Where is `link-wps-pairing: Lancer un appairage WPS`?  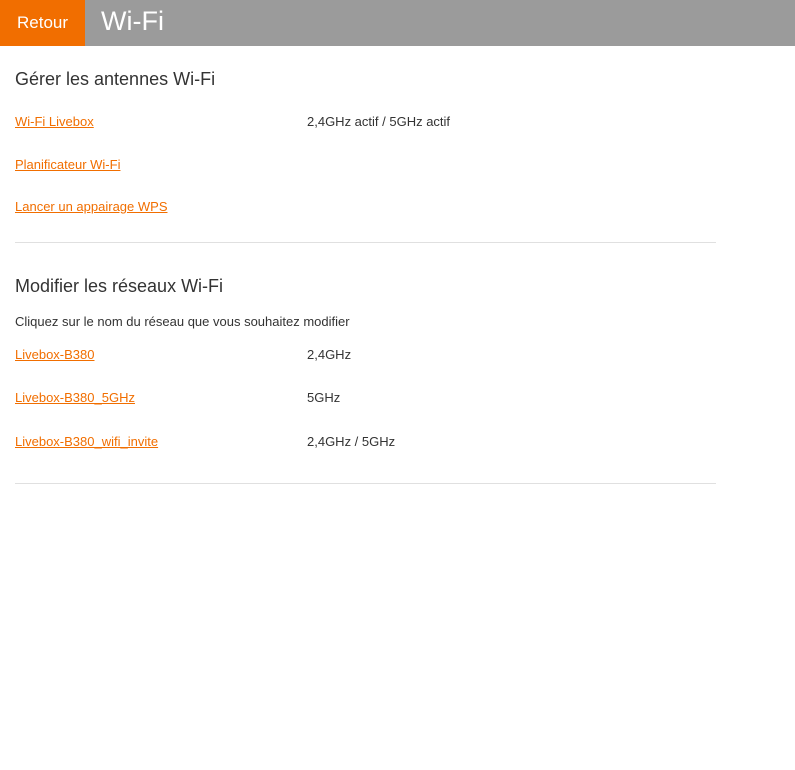 link-wps-pairing: Lancer un appairage WPS is located at coordinates (91, 206).